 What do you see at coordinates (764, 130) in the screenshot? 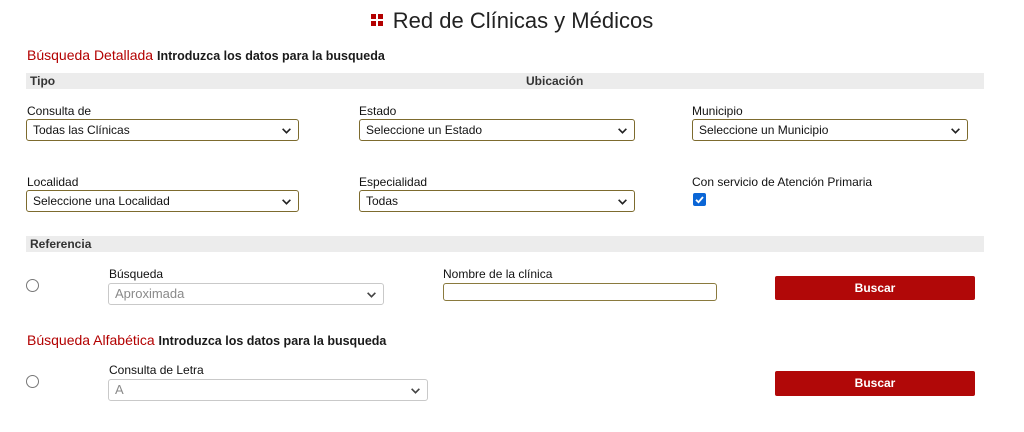
I see `municipio-value: Seleccione un Municipio` at bounding box center [764, 130].